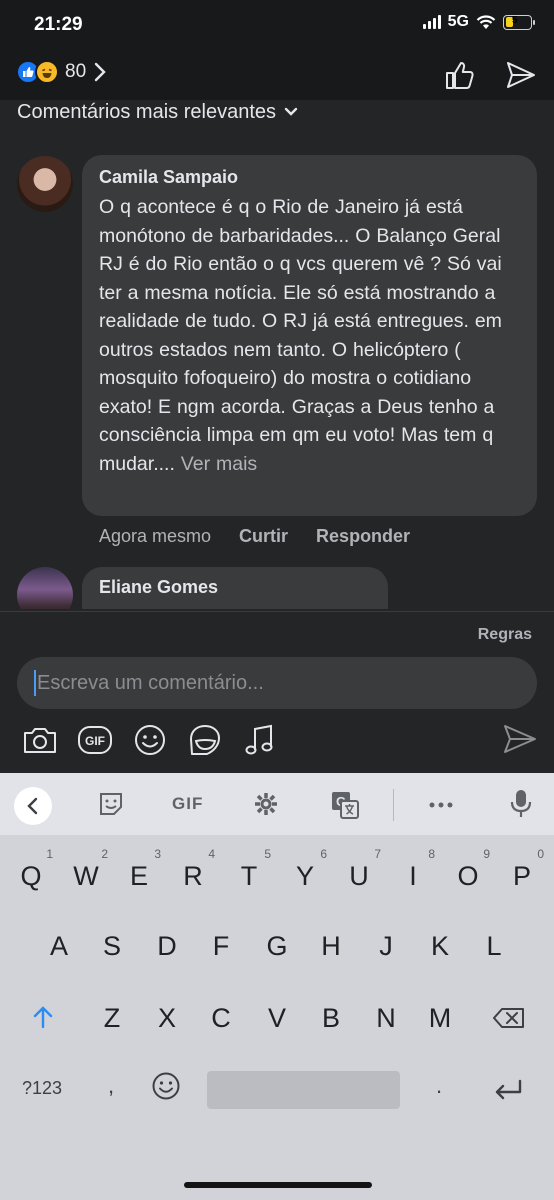 This screenshot has width=554, height=1200. Describe the element at coordinates (42, 1088) in the screenshot. I see `symbols-key: ?123` at that location.